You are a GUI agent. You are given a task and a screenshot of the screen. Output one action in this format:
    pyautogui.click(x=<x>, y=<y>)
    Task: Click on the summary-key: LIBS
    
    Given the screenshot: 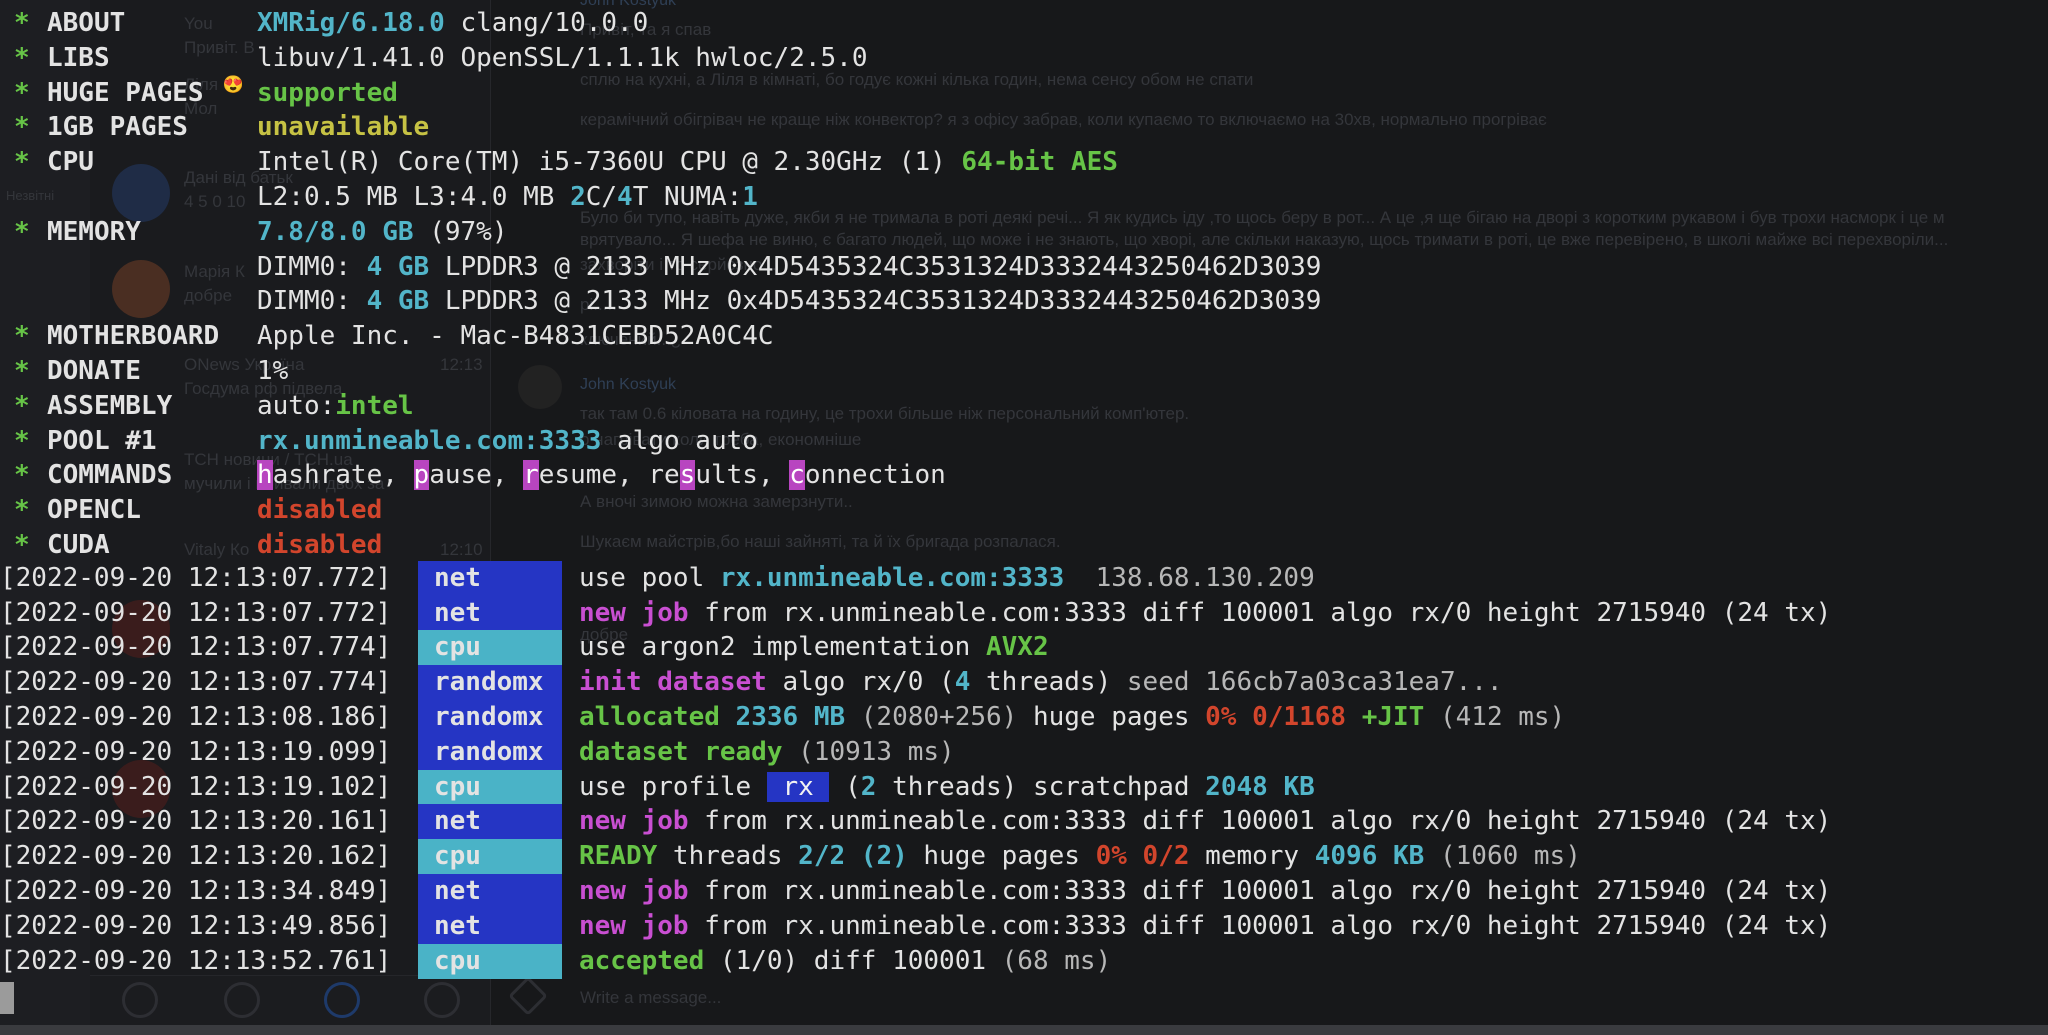 What is the action you would take?
    pyautogui.click(x=78, y=57)
    